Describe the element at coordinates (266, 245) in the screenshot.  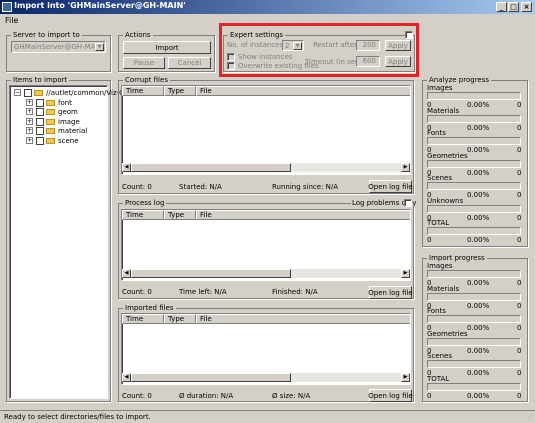
I see `process-log-table: Time Type File ◀ ▶` at that location.